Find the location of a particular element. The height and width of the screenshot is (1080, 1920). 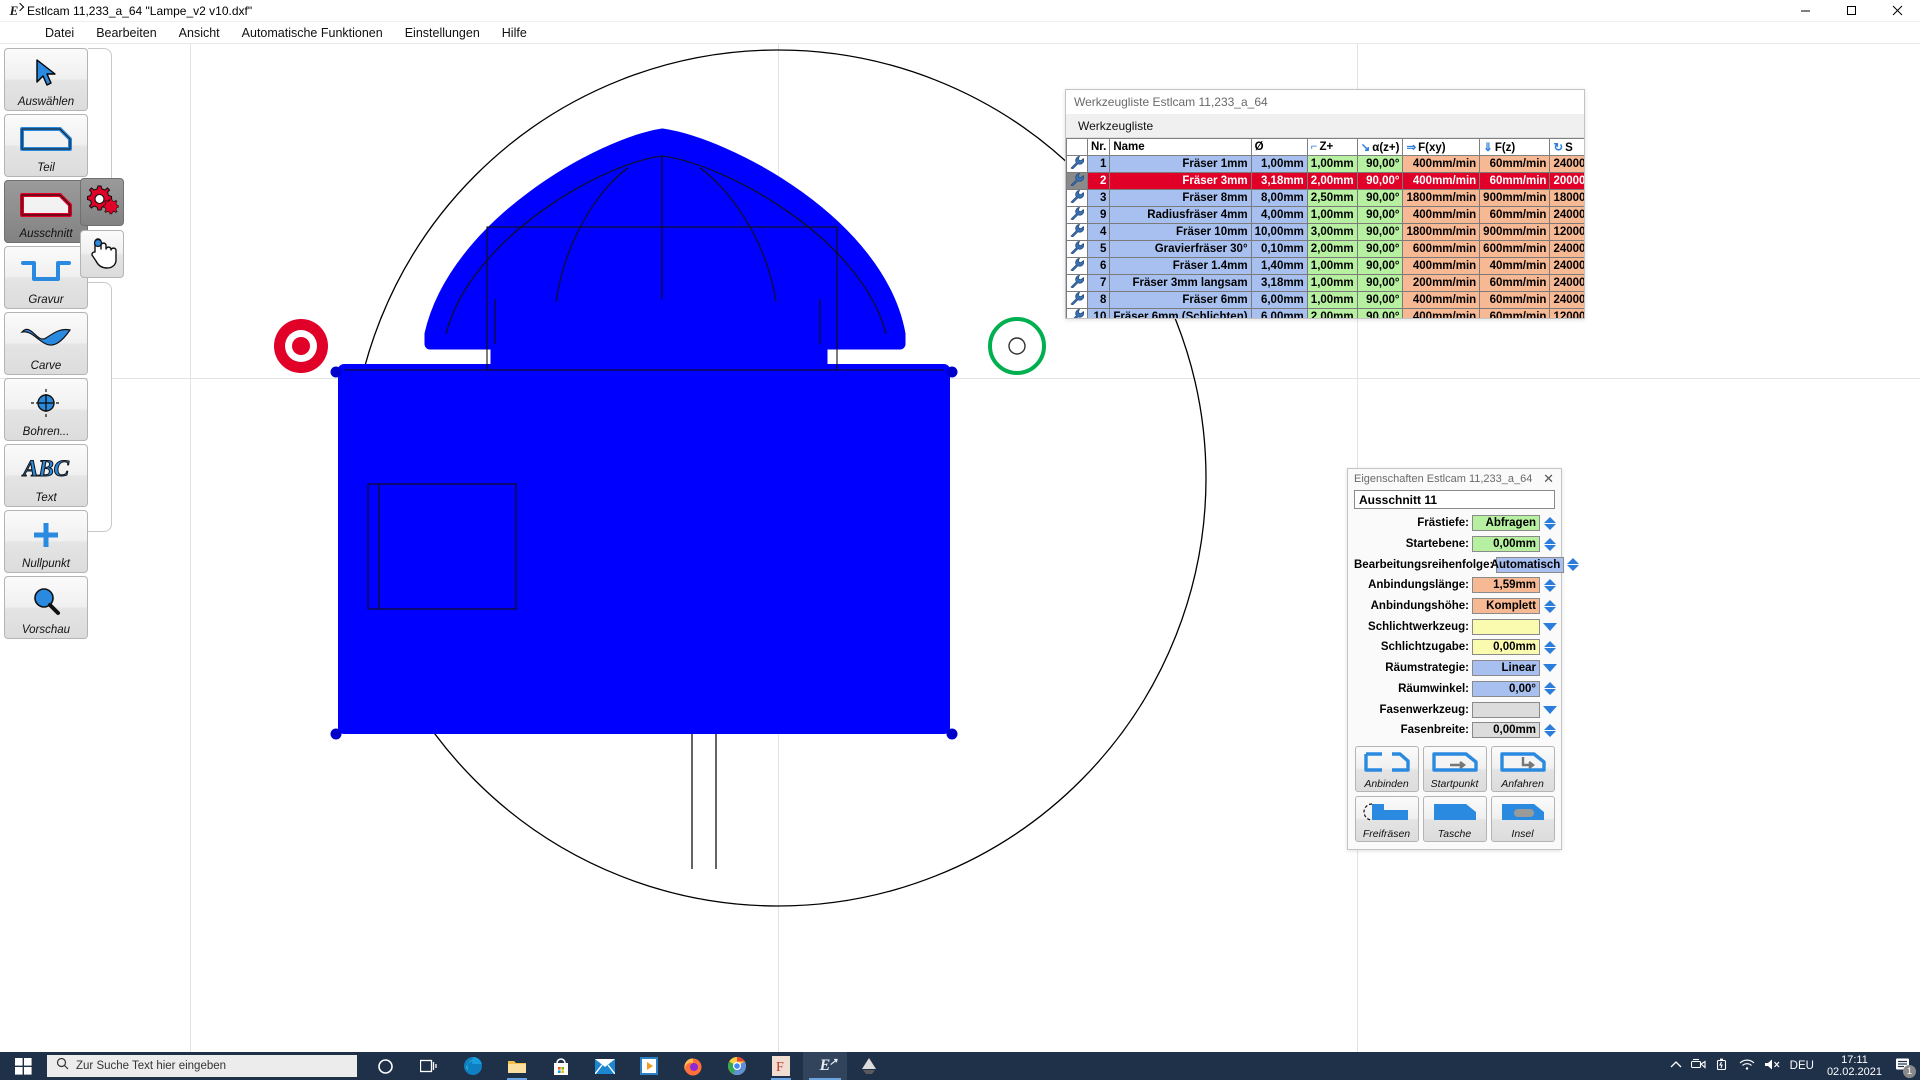

firefox-icon is located at coordinates (693, 1066).